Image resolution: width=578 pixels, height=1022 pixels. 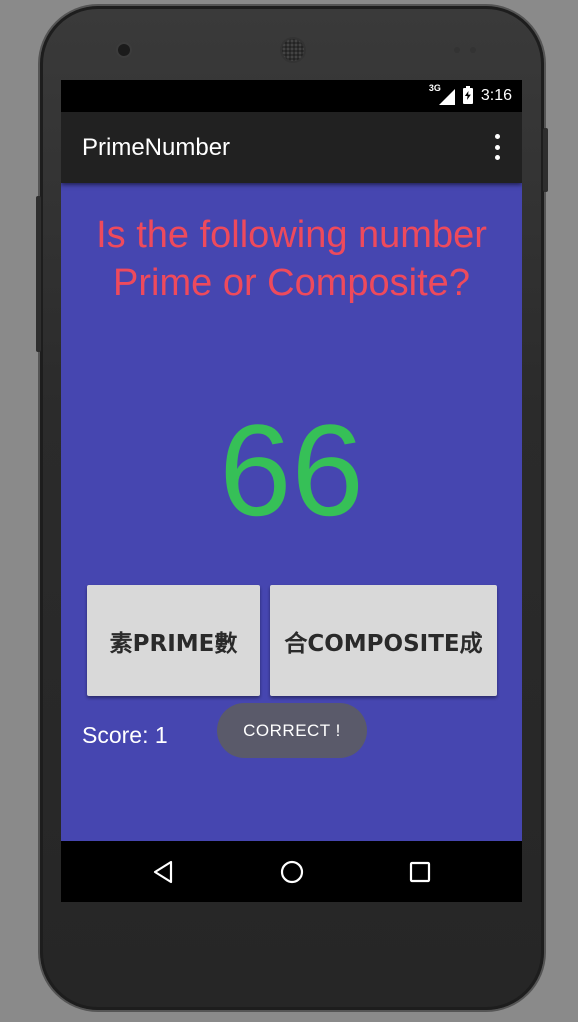 I want to click on clock: 3:16, so click(x=496, y=95).